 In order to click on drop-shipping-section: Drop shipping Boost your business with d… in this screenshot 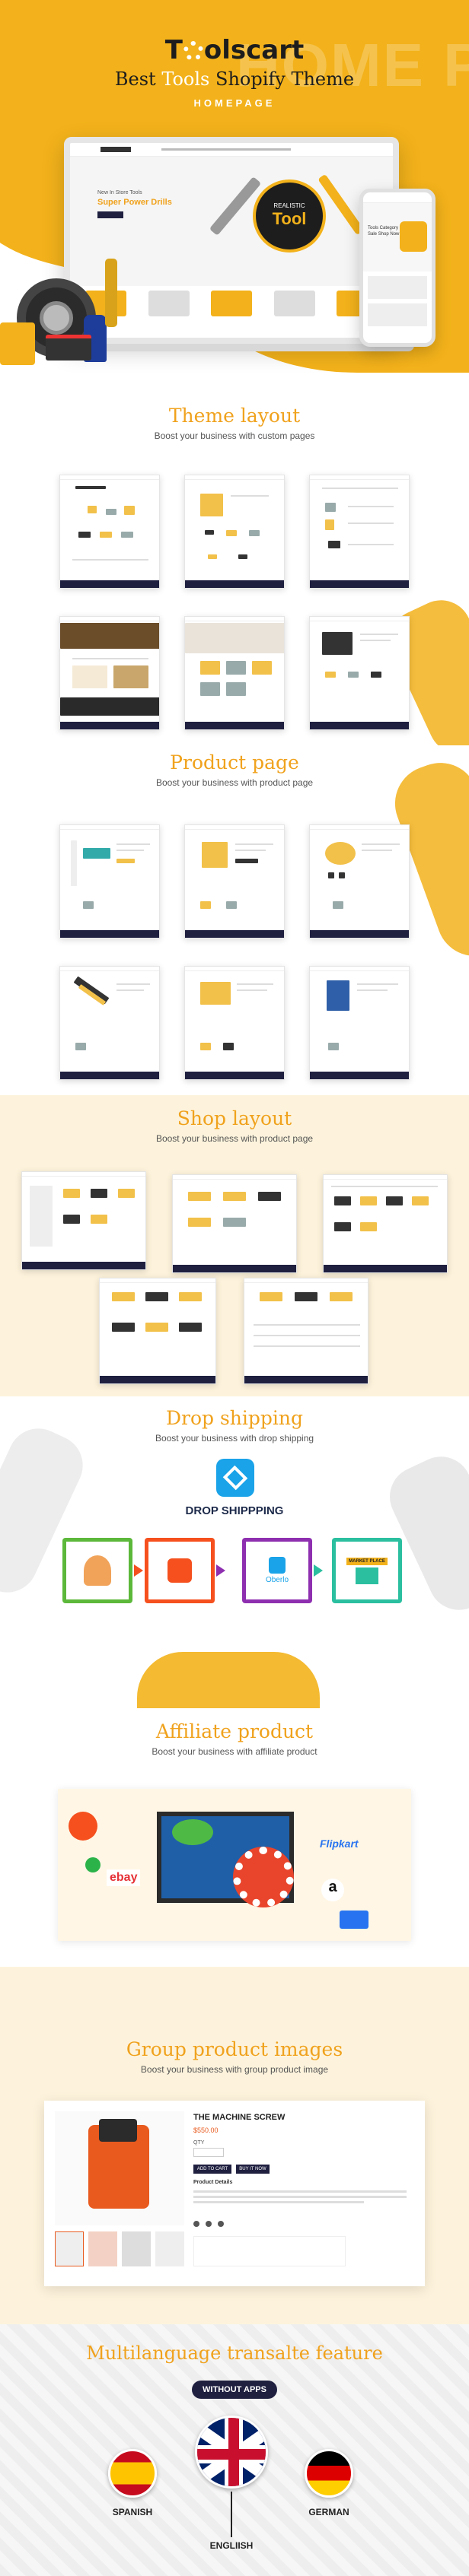, I will do `click(234, 1552)`.